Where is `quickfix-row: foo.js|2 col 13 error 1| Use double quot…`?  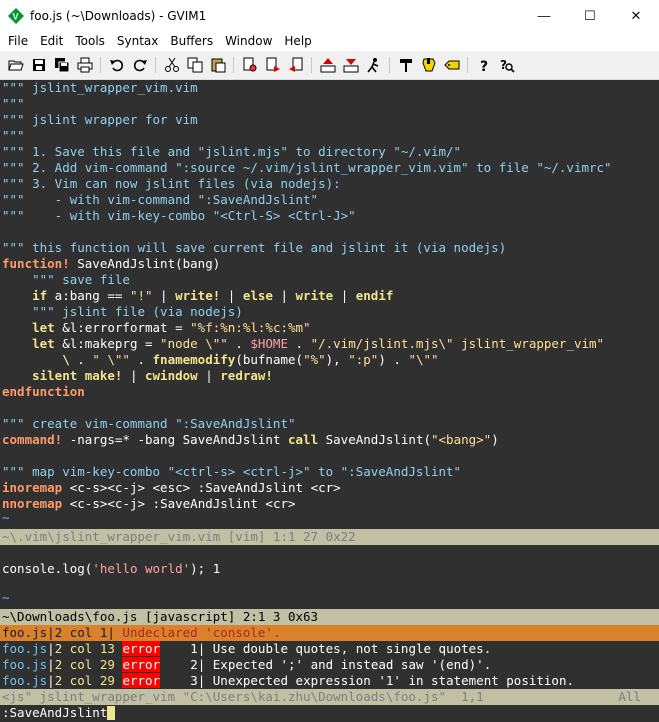
quickfix-row: foo.js|2 col 13 error 1| Use double quot… is located at coordinates (246, 649).